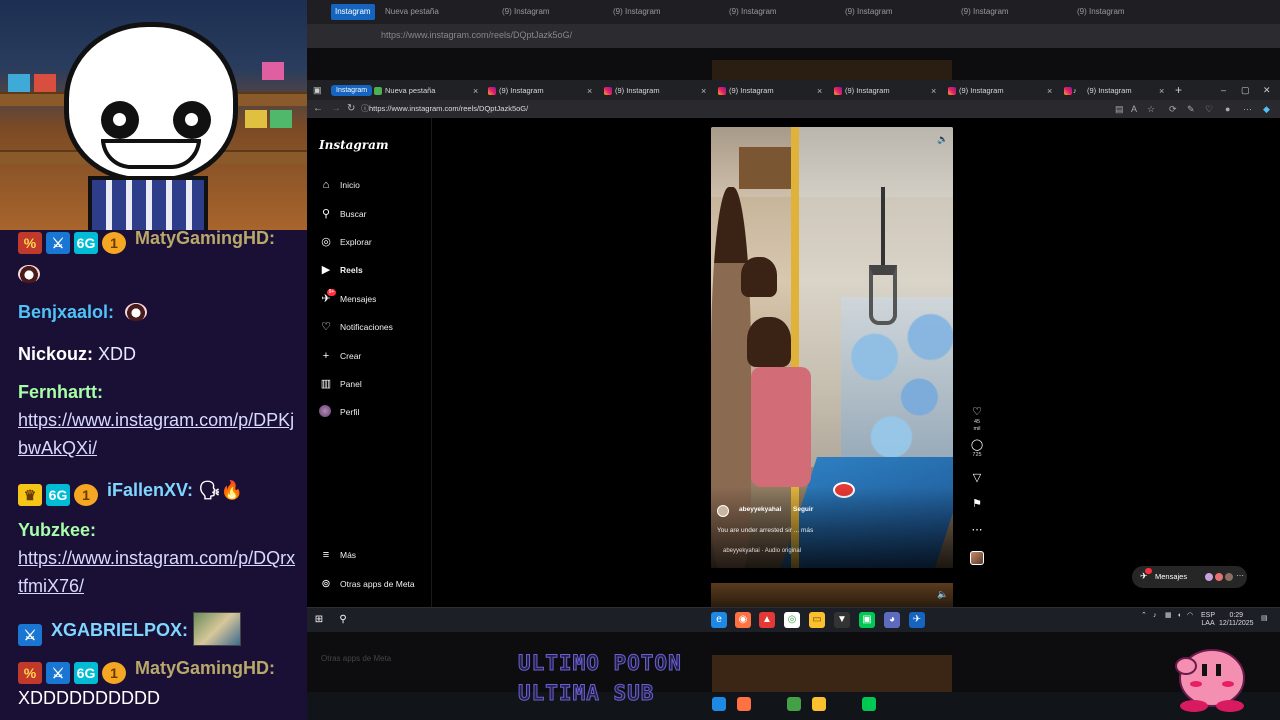 The width and height of the screenshot is (1280, 720). Describe the element at coordinates (743, 620) in the screenshot. I see `firefox-icon: ◉` at that location.